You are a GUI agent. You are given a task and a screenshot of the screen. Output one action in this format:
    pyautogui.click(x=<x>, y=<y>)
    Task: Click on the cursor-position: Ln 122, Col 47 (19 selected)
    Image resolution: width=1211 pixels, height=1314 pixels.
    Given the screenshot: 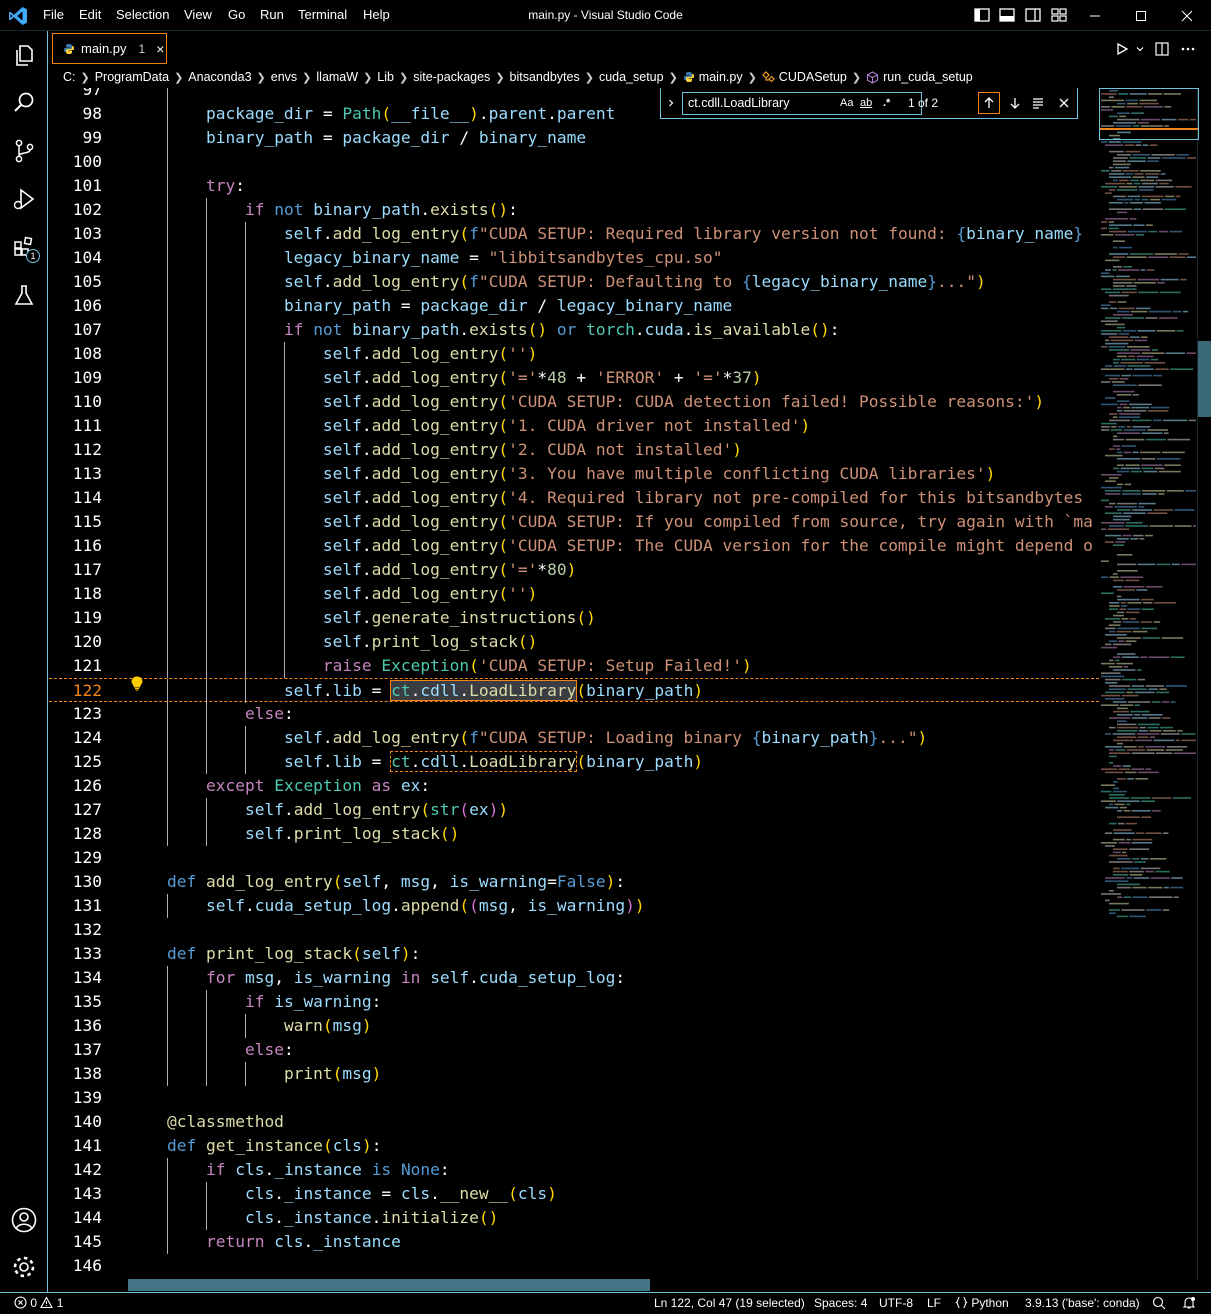 What is the action you would take?
    pyautogui.click(x=729, y=1303)
    